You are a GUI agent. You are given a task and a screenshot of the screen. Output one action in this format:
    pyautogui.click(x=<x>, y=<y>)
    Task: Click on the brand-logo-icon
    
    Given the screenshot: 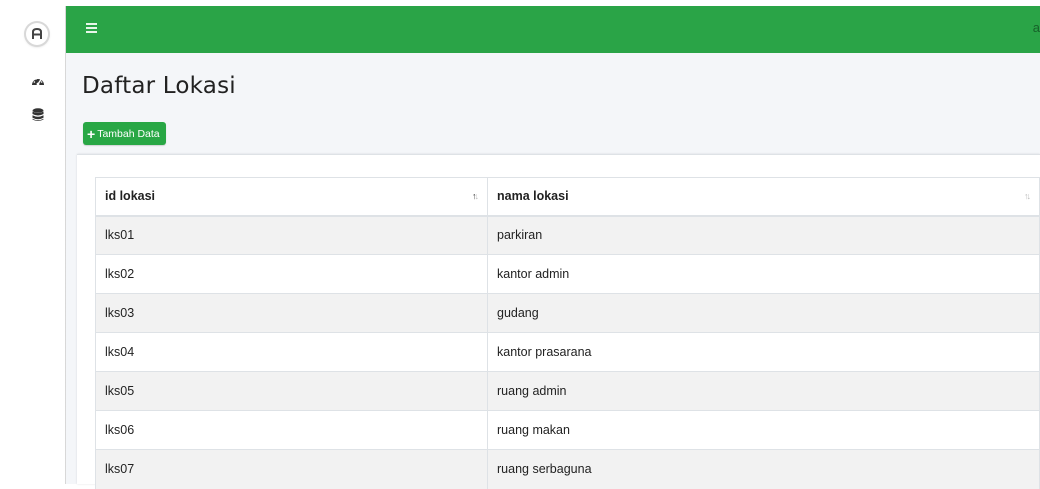 What is the action you would take?
    pyautogui.click(x=37, y=34)
    